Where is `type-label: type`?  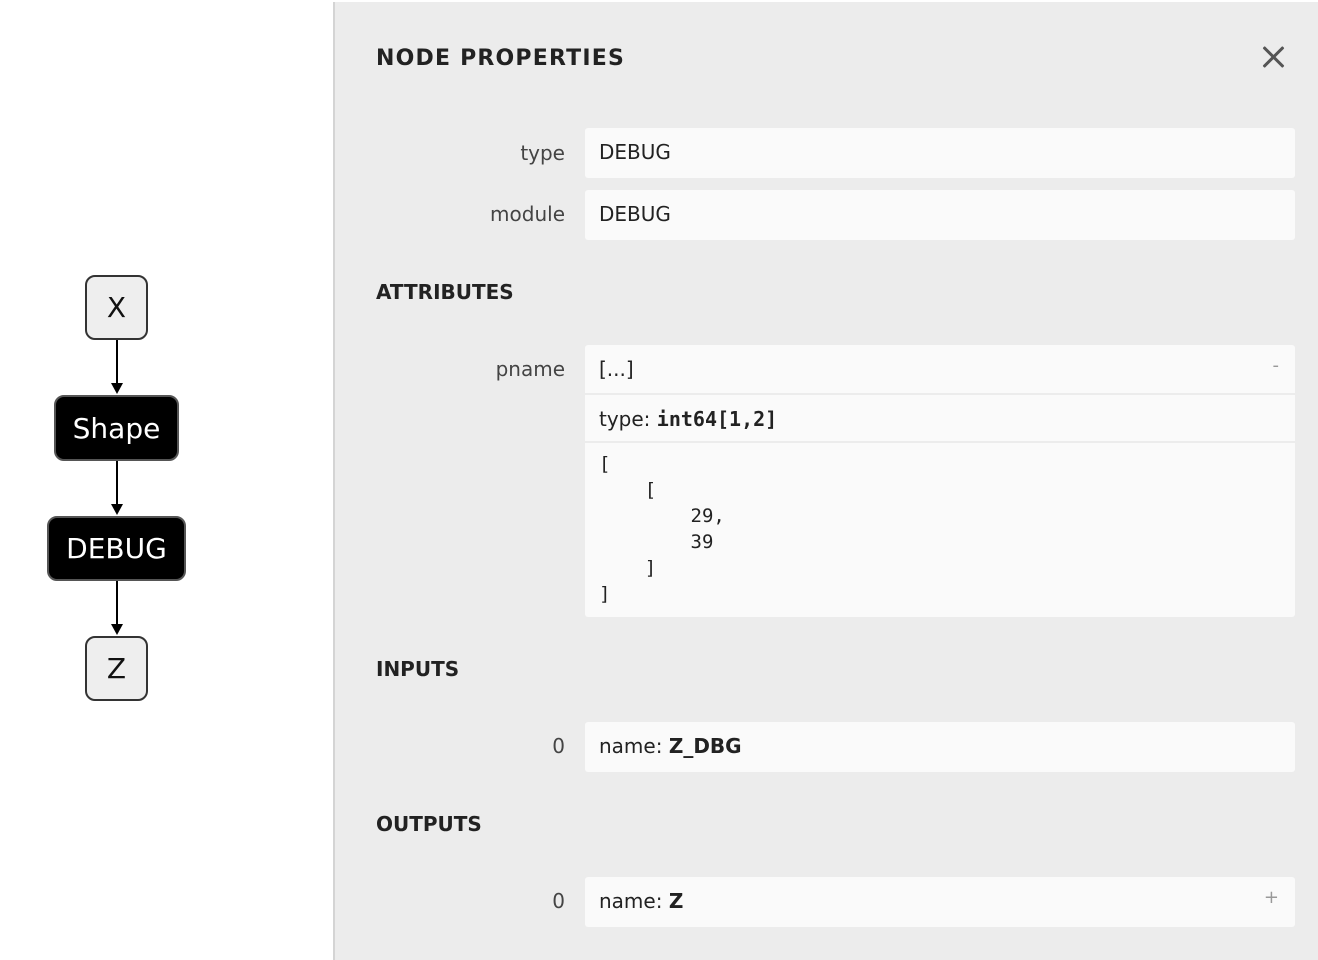 type-label: type is located at coordinates (542, 153).